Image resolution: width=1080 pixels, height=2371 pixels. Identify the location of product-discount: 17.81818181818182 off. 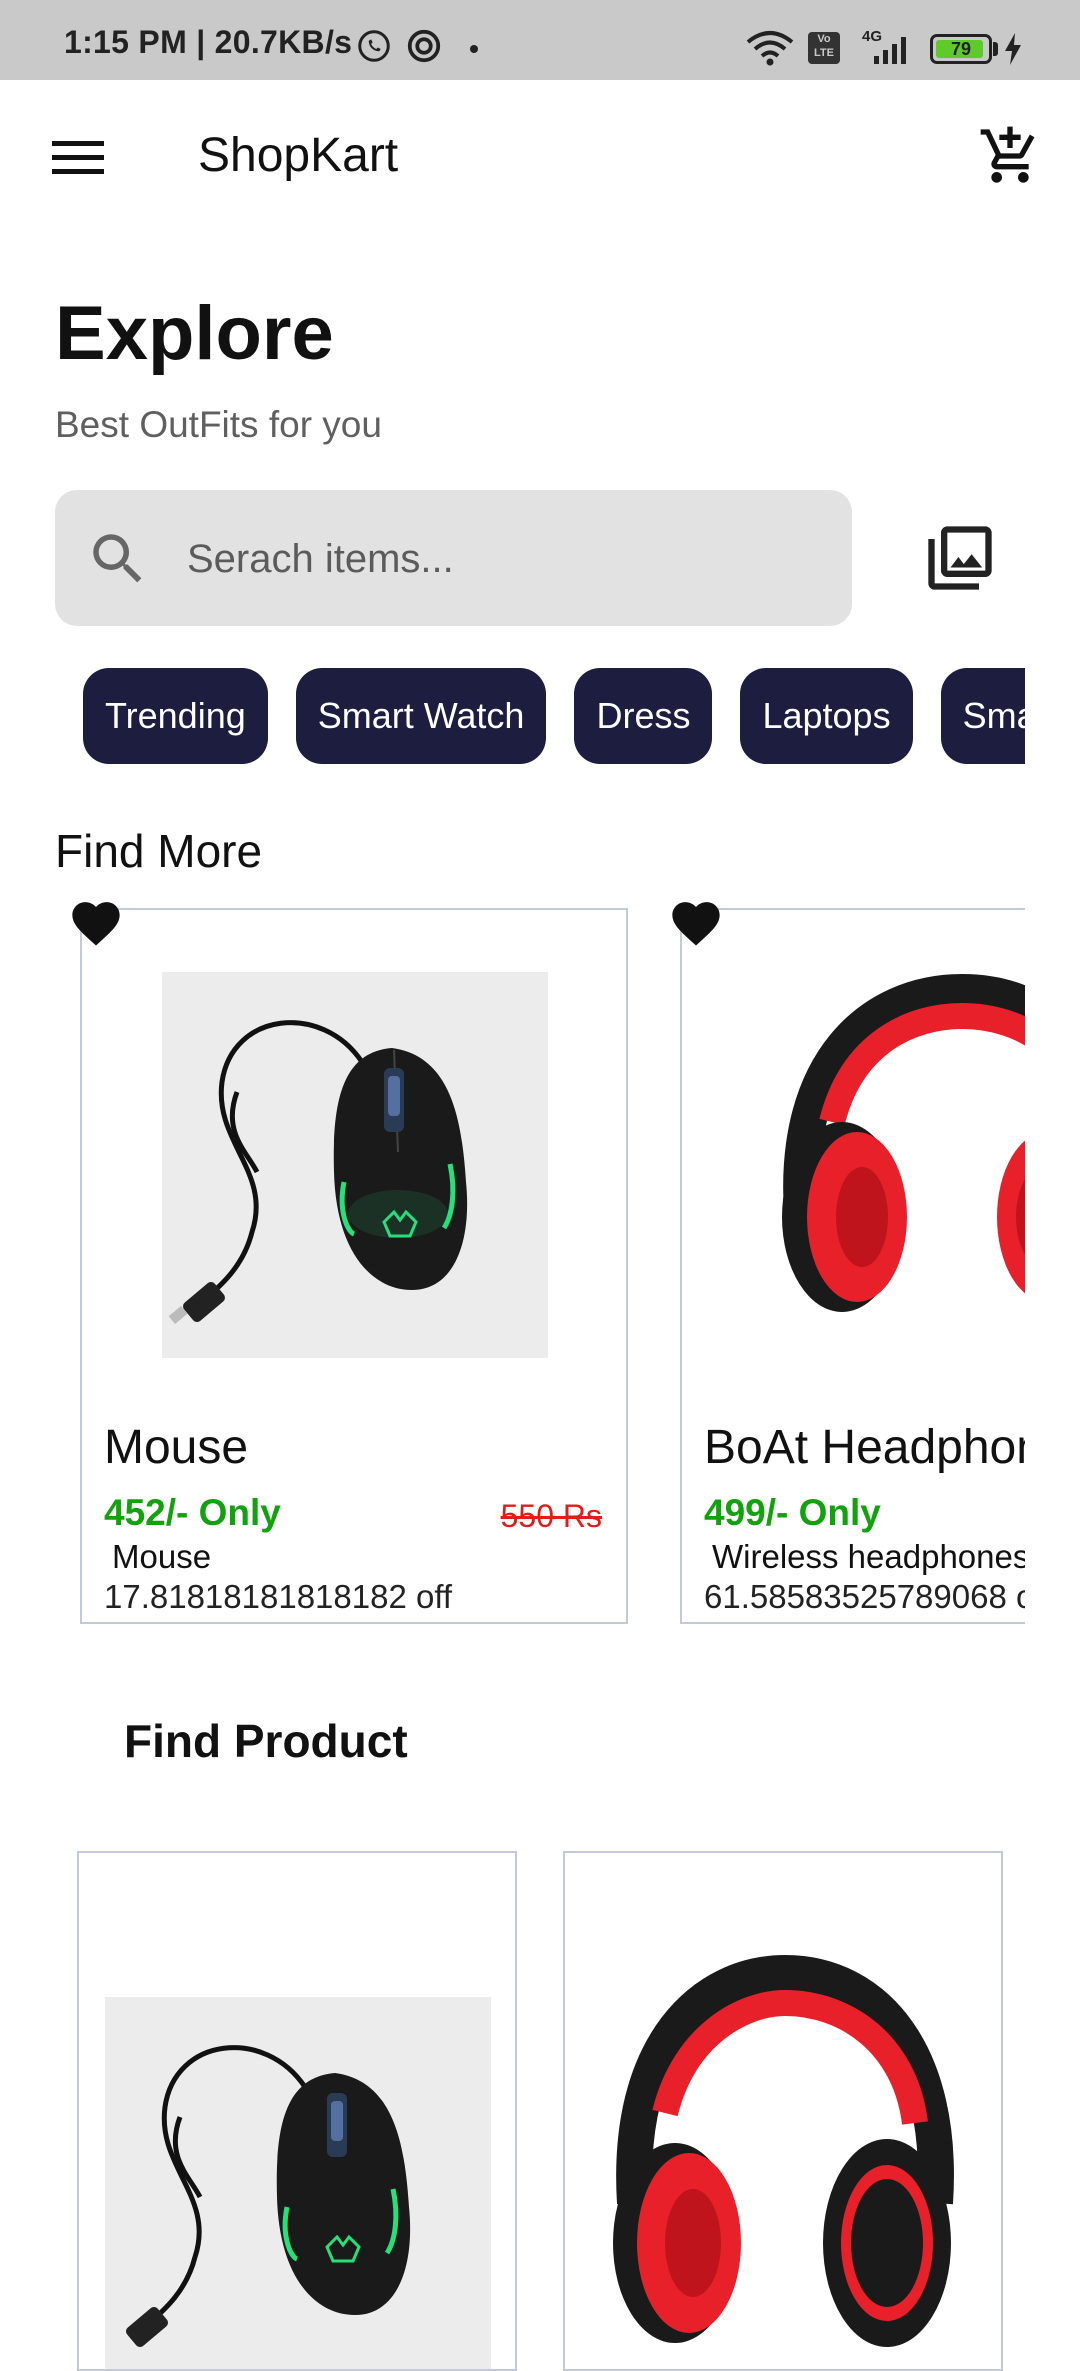
(278, 1596).